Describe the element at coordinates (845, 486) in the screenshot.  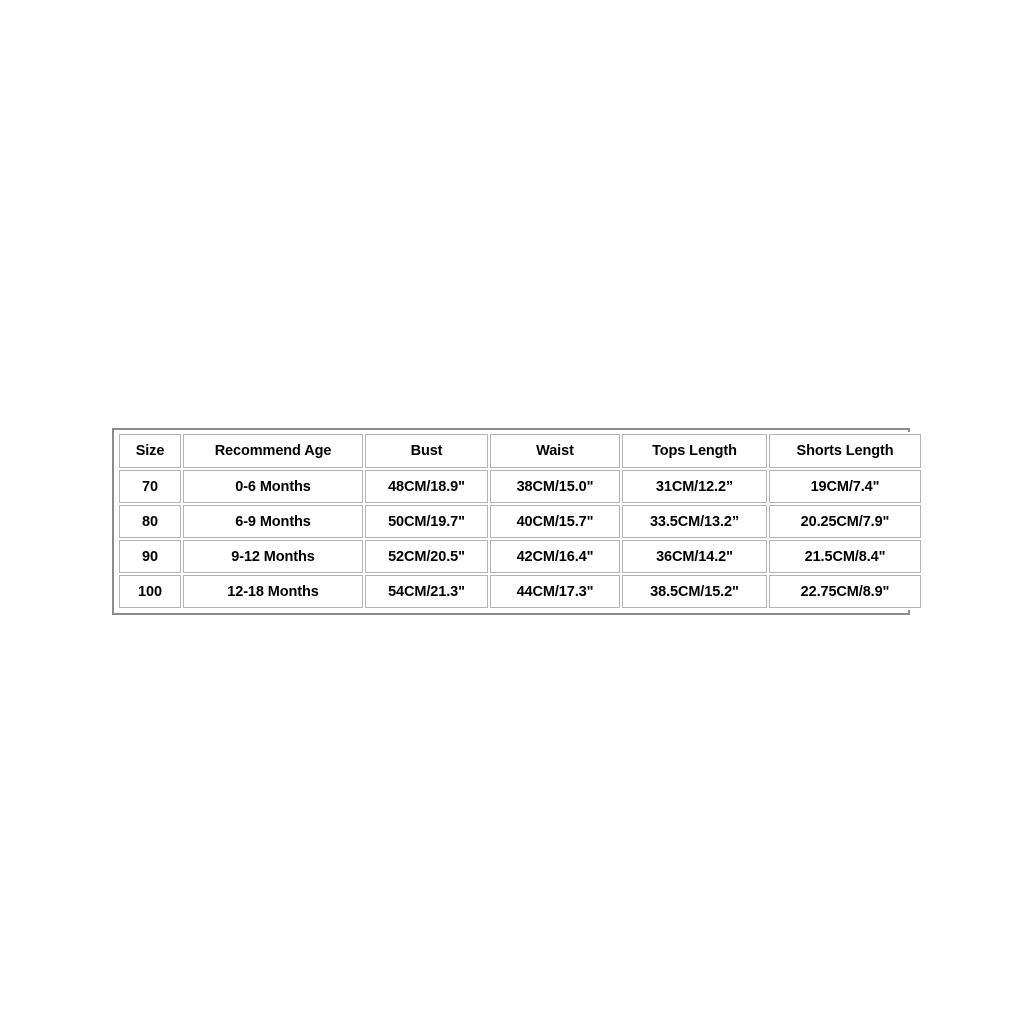
I see `cell-shorts-length: 19CM/7.4"` at that location.